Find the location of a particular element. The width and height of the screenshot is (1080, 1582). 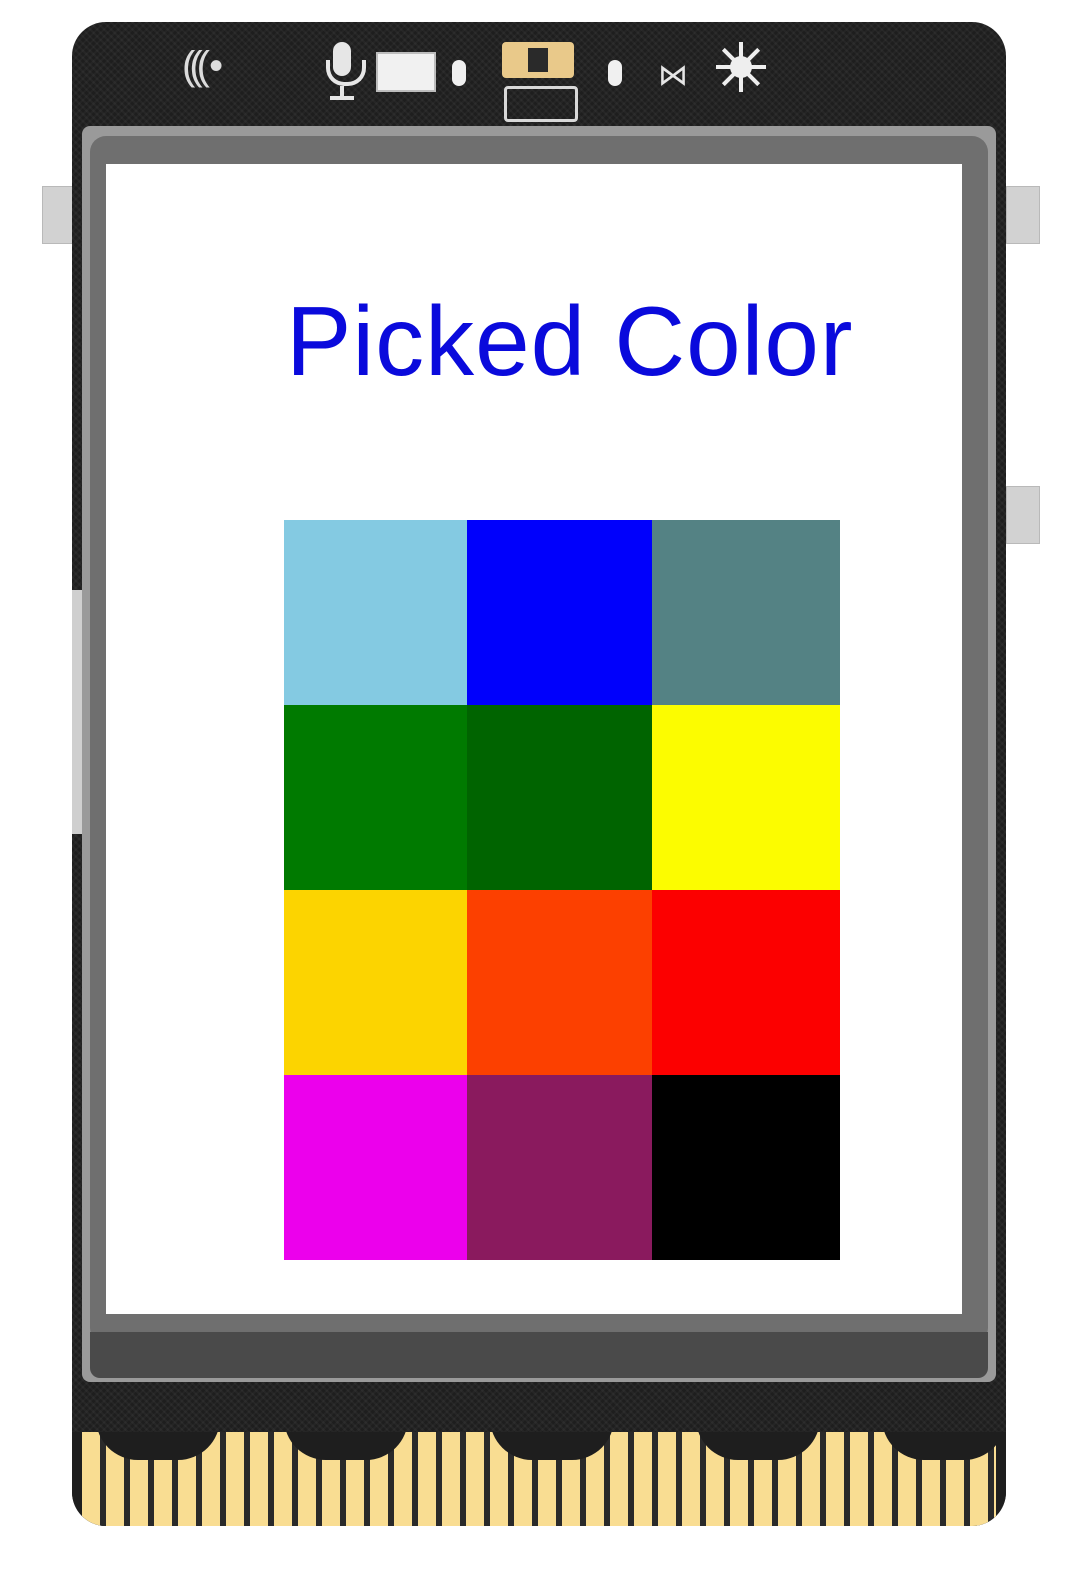

side-strip is located at coordinates (77, 712).